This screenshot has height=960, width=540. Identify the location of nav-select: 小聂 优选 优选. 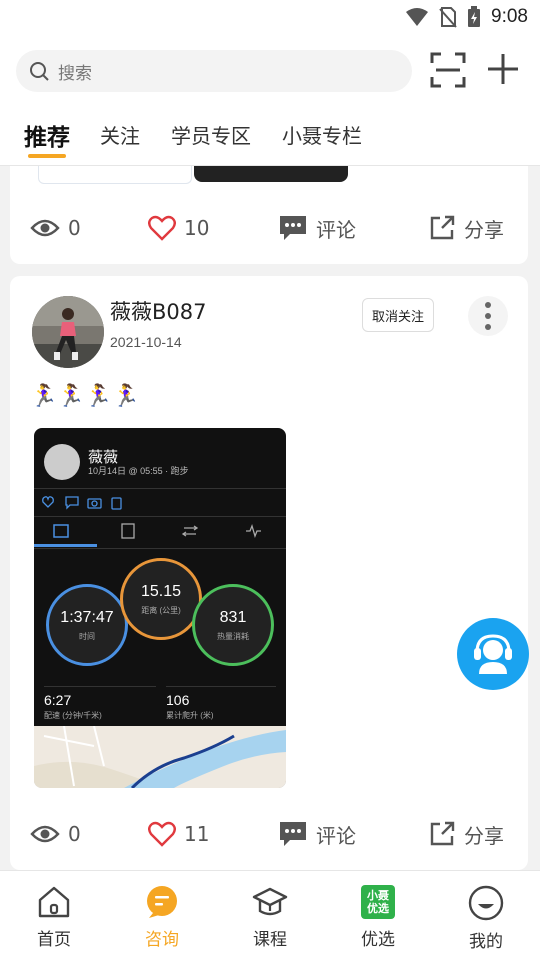
(378, 917).